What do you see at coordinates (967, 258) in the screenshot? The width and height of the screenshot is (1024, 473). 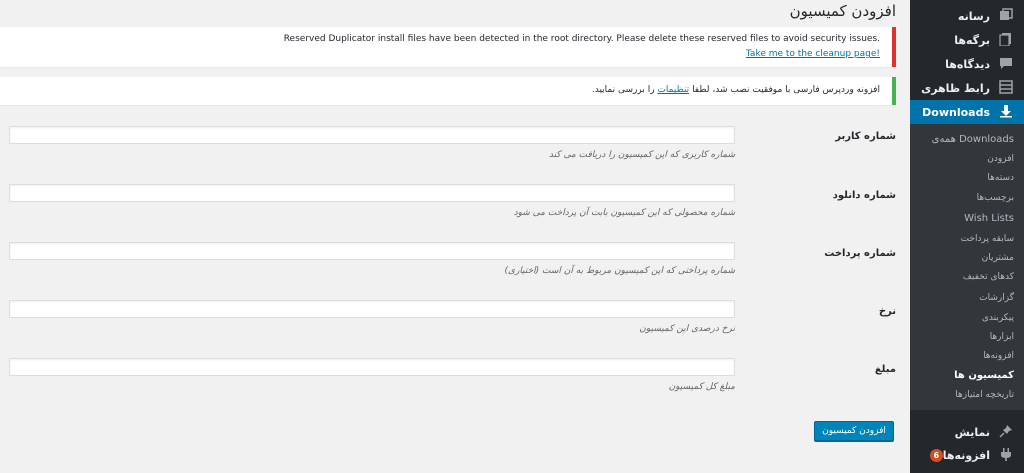 I see `submenu-item-customers: مشتریان` at bounding box center [967, 258].